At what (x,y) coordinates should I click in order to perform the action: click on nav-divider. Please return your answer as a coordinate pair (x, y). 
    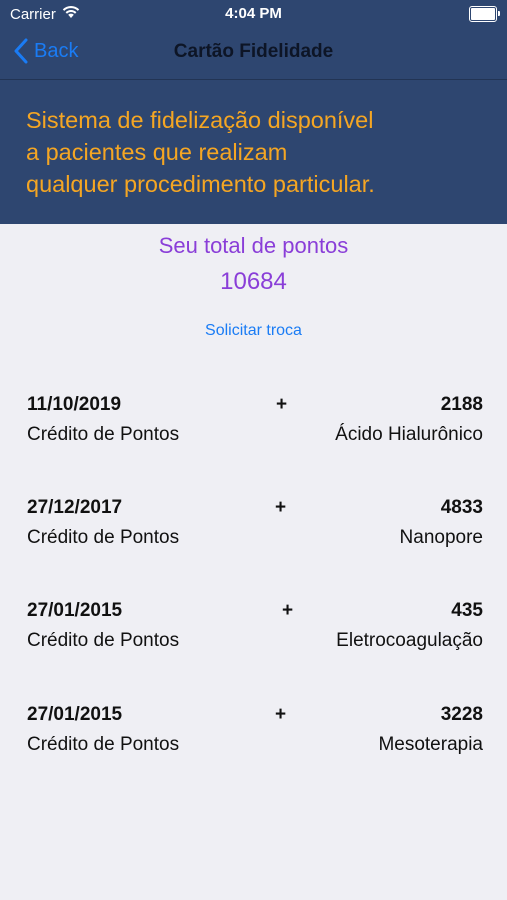
    Looking at the image, I should click on (253, 79).